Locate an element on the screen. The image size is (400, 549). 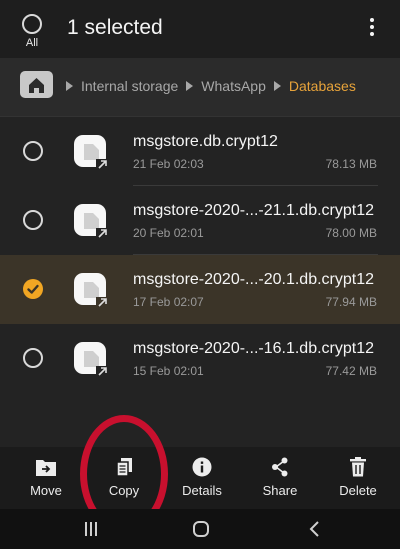
file-size: 77.94 MB is located at coordinates (351, 302).